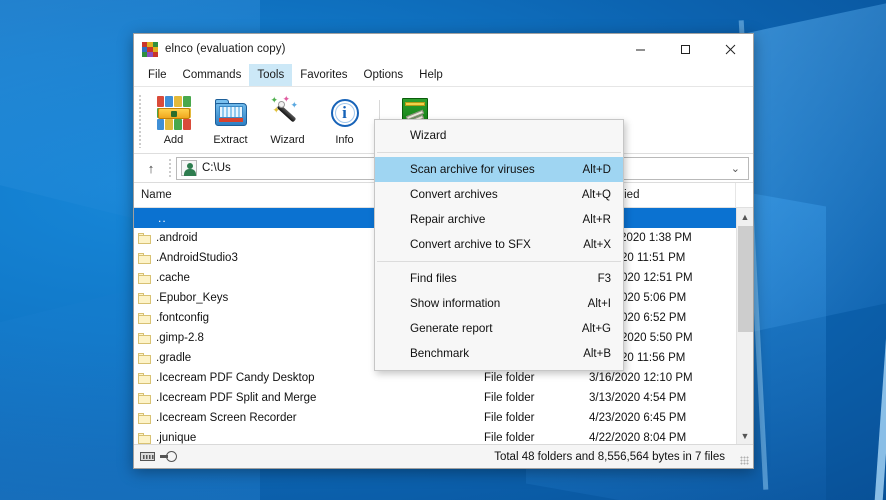 The width and height of the screenshot is (886, 500). Describe the element at coordinates (499, 328) in the screenshot. I see `menu-item-generate-report: Generate report Alt+G` at that location.